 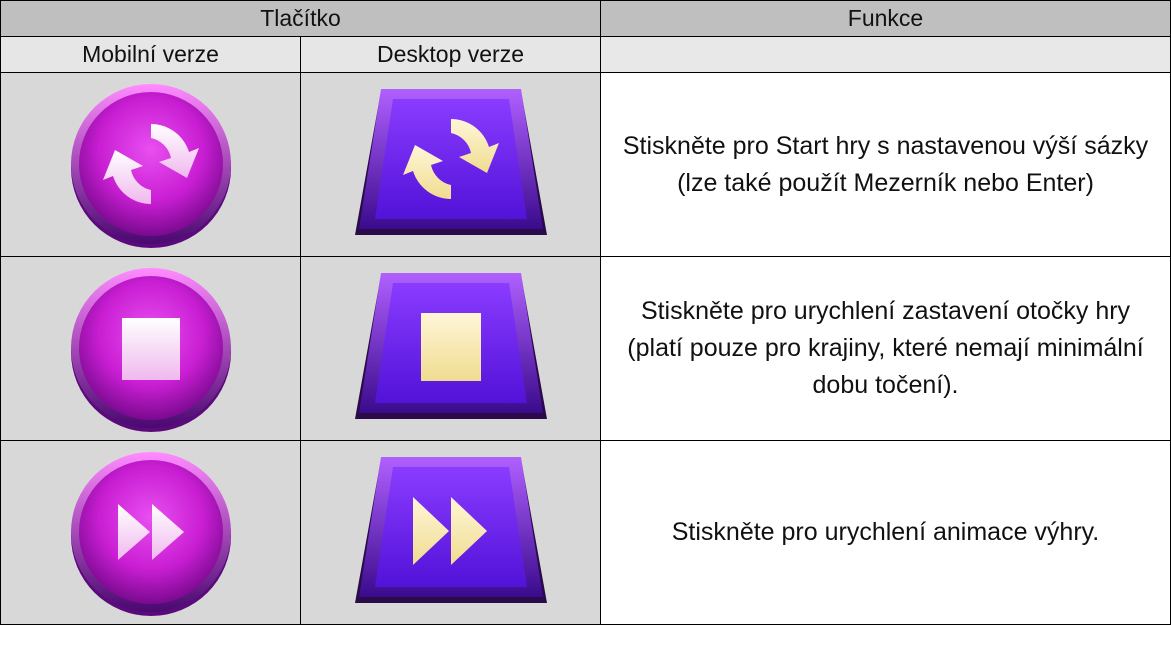 I want to click on header-desktop: Desktop verze, so click(x=450, y=54).